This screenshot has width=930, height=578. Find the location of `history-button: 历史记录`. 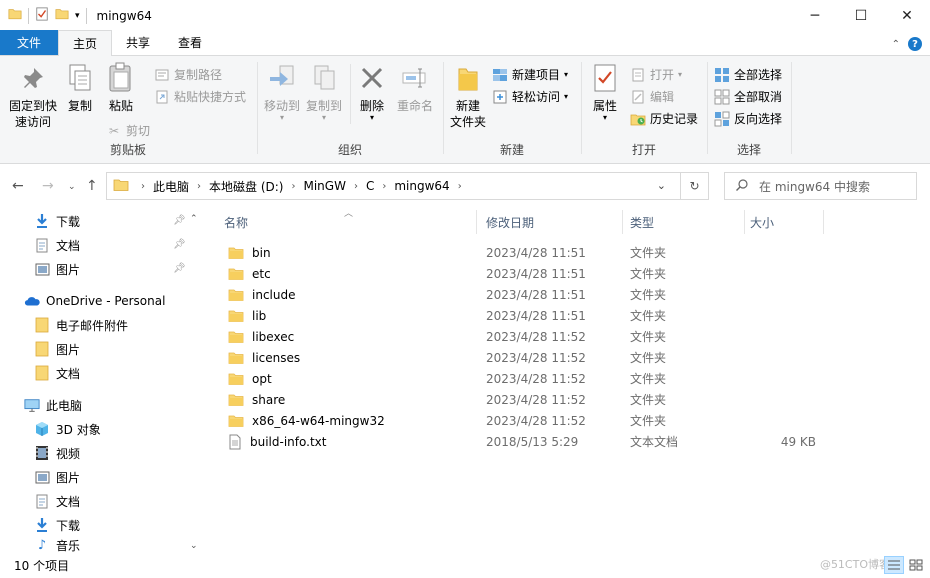

history-button: 历史记录 is located at coordinates (664, 118).